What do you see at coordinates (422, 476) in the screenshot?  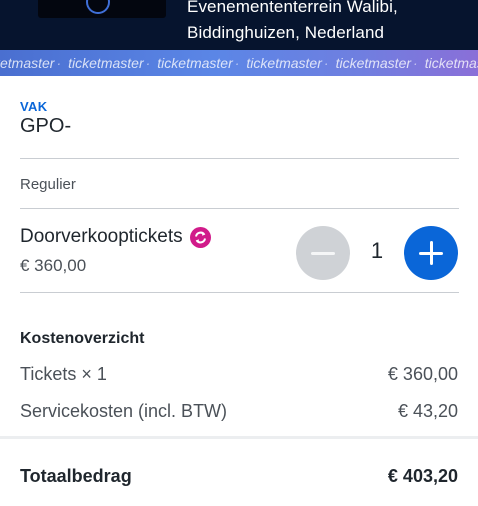 I see `total-value: € 403,20` at bounding box center [422, 476].